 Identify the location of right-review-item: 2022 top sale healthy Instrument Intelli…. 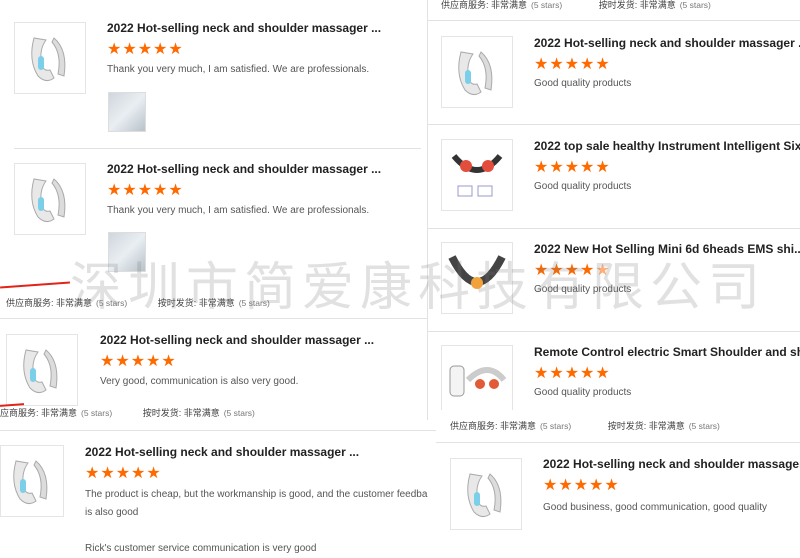
(613, 177).